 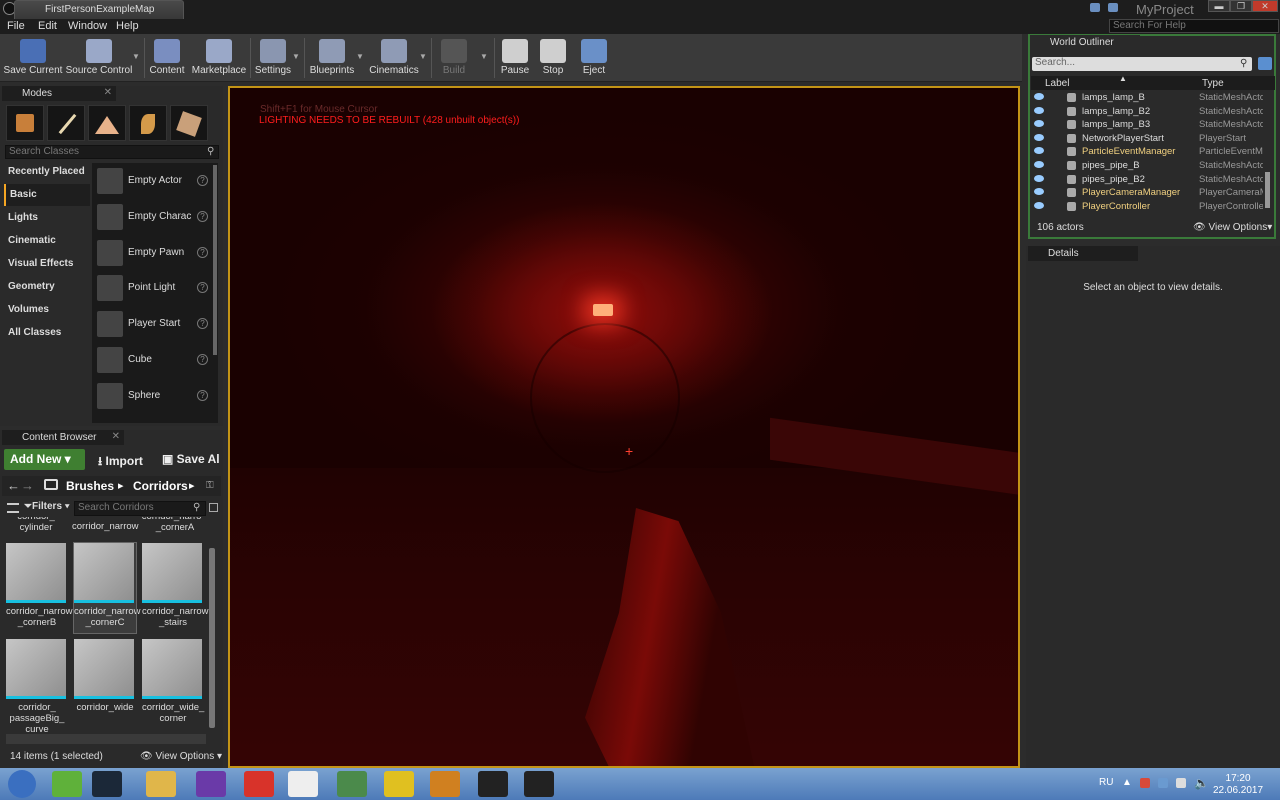 What do you see at coordinates (332, 58) in the screenshot?
I see `blueprints-button: Blueprints` at bounding box center [332, 58].